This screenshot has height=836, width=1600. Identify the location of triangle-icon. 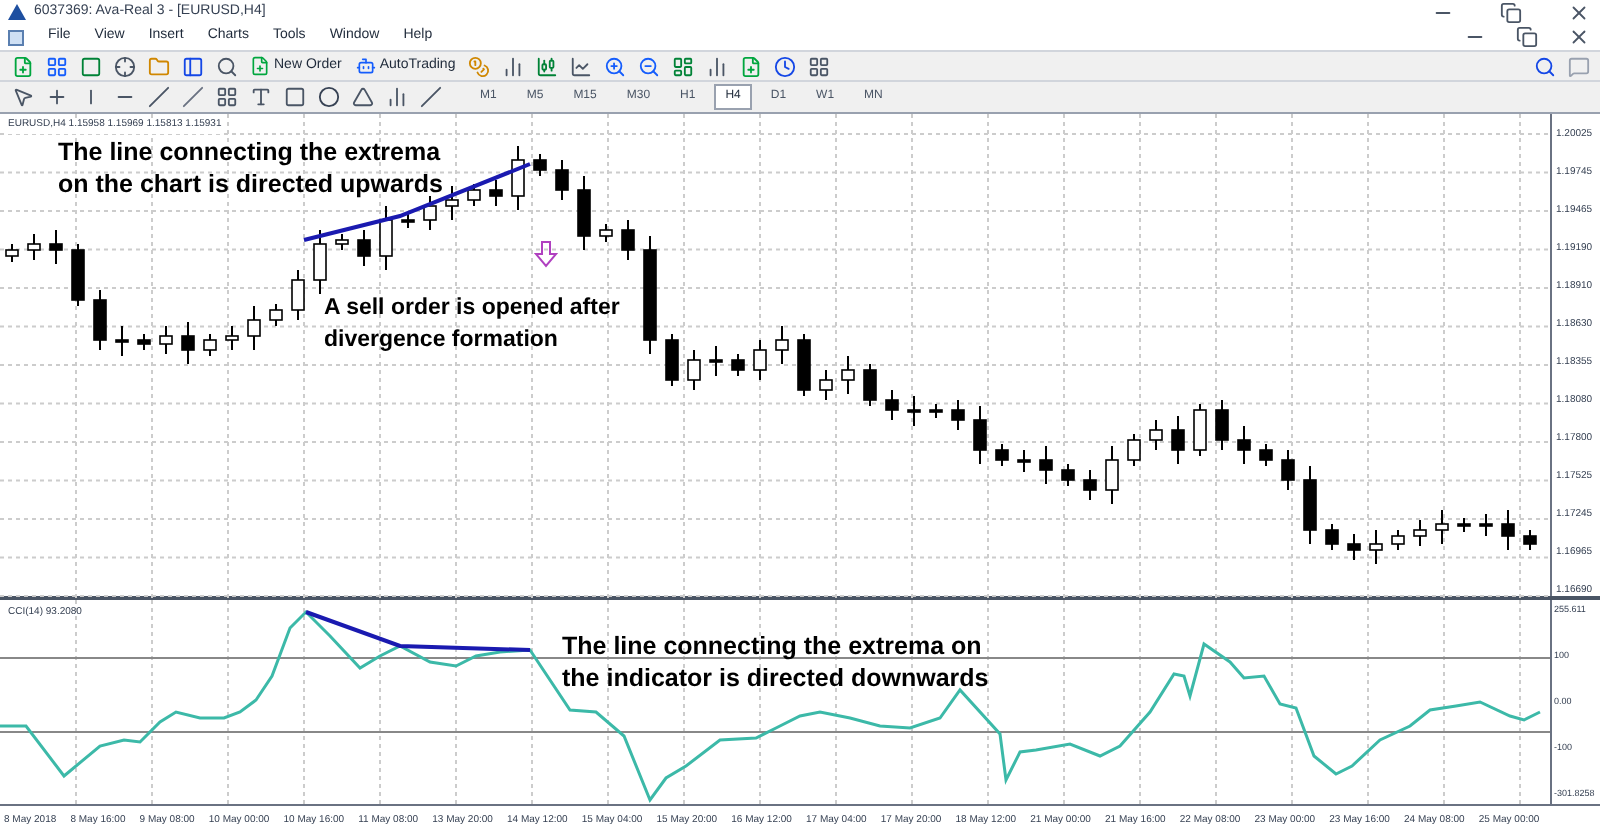
(362, 97).